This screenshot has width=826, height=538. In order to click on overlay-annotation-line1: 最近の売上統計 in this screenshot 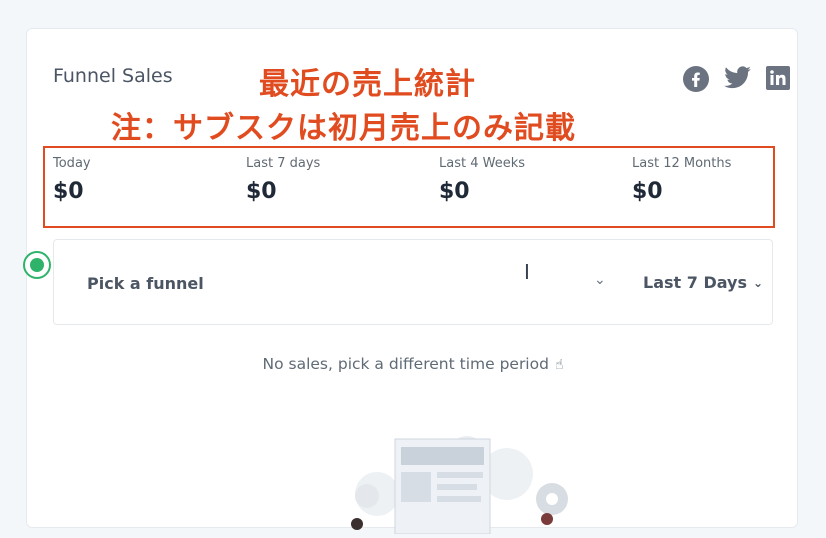, I will do `click(367, 84)`.